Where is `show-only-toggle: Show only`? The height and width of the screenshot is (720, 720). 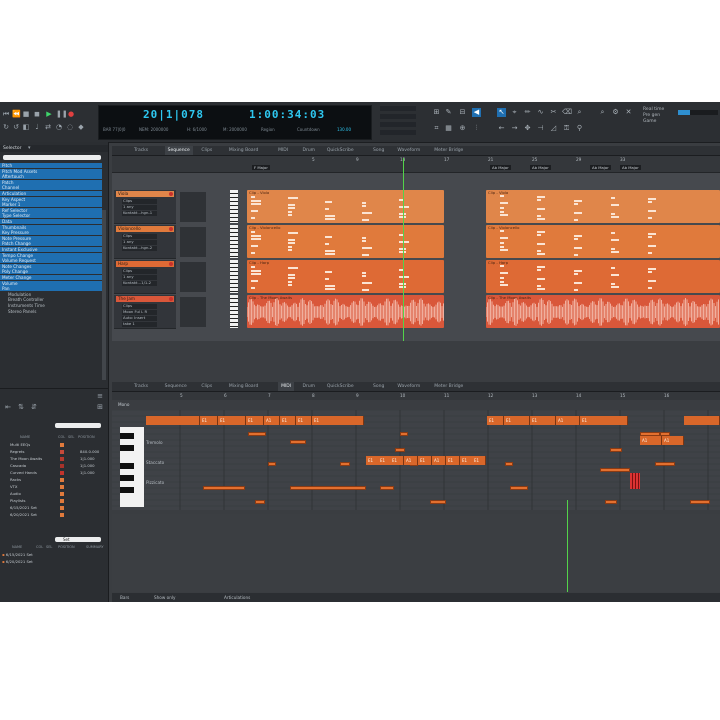
show-only-toggle: Show only is located at coordinates (165, 597).